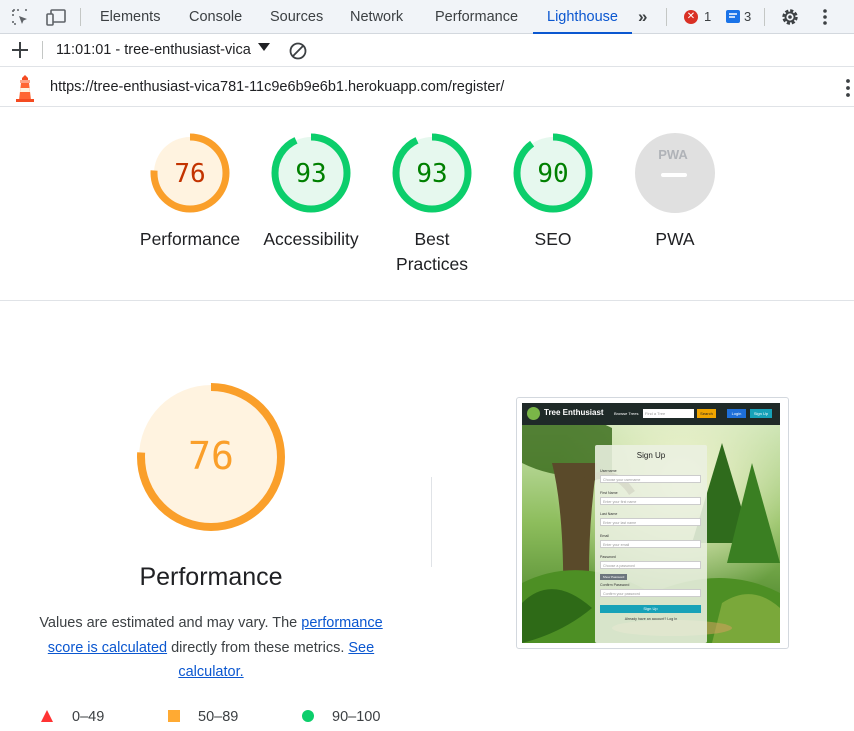 This screenshot has height=731, width=854. What do you see at coordinates (651, 619) in the screenshot?
I see `form-footer-text: Already have an account? Log In` at bounding box center [651, 619].